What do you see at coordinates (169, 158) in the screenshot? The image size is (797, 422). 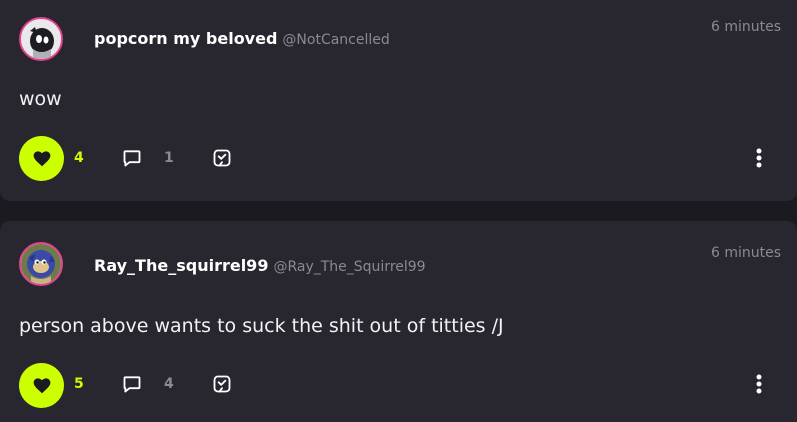 I see `comment-count: 1` at bounding box center [169, 158].